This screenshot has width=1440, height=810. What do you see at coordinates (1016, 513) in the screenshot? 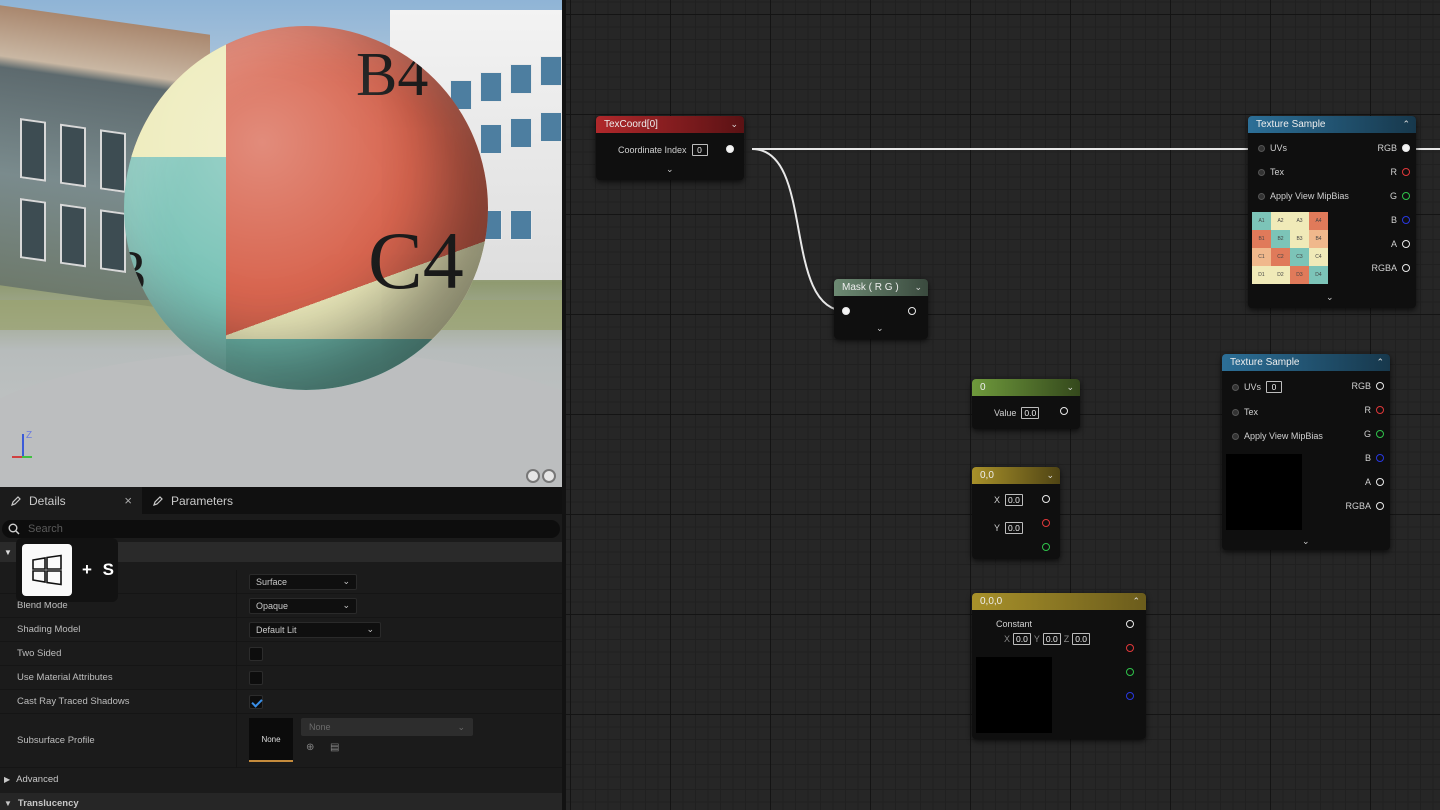
I see `constant2vector-node: 0,0 ⌄ X 0.0 Y 0.0` at bounding box center [1016, 513].